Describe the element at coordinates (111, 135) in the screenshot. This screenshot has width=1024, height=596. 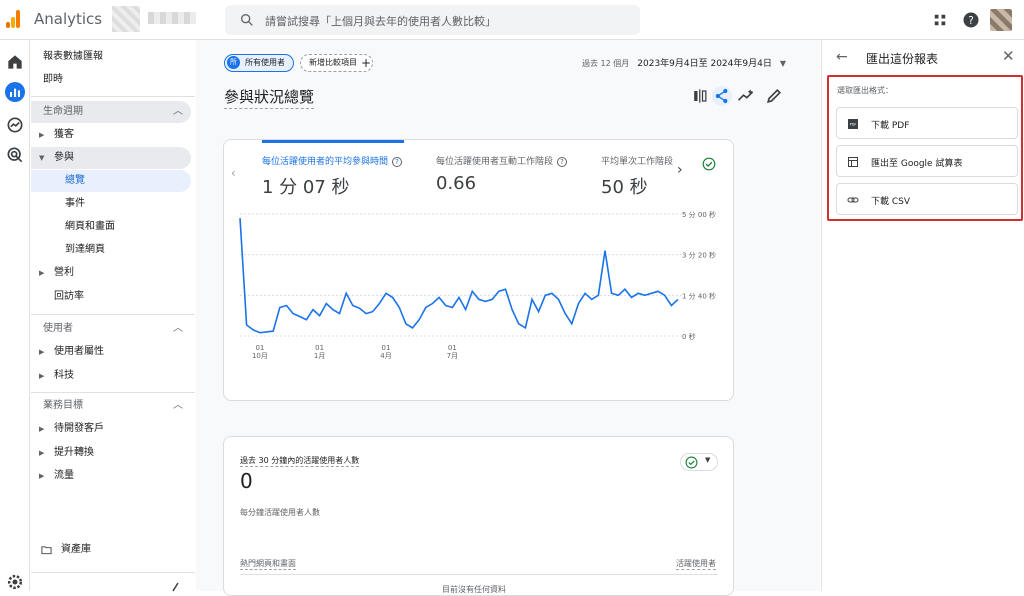
I see `nav-item-acquisition: ▶ 獲客` at that location.